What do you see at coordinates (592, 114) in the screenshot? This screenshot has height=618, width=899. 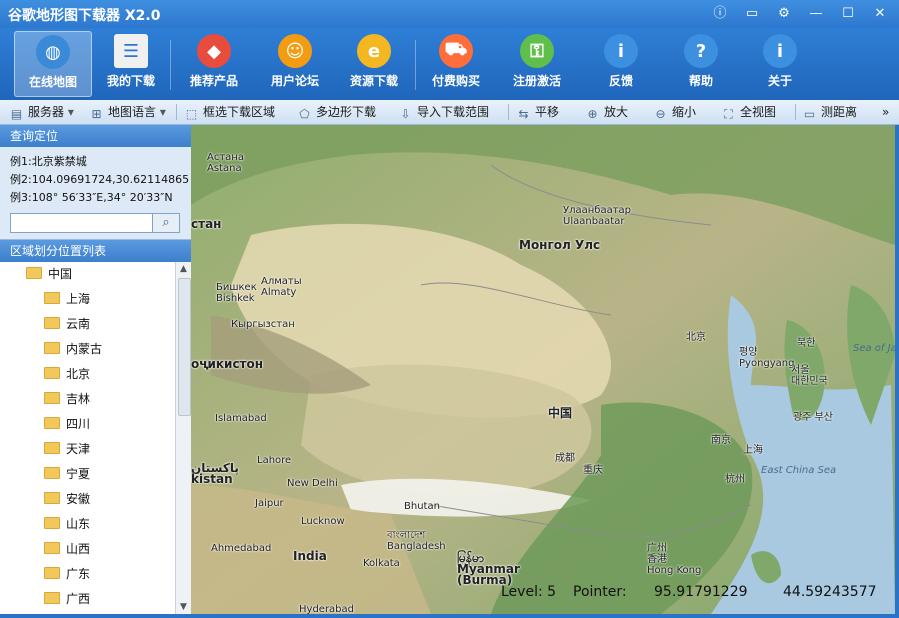 I see `zoom-in-icon: ⊕` at bounding box center [592, 114].